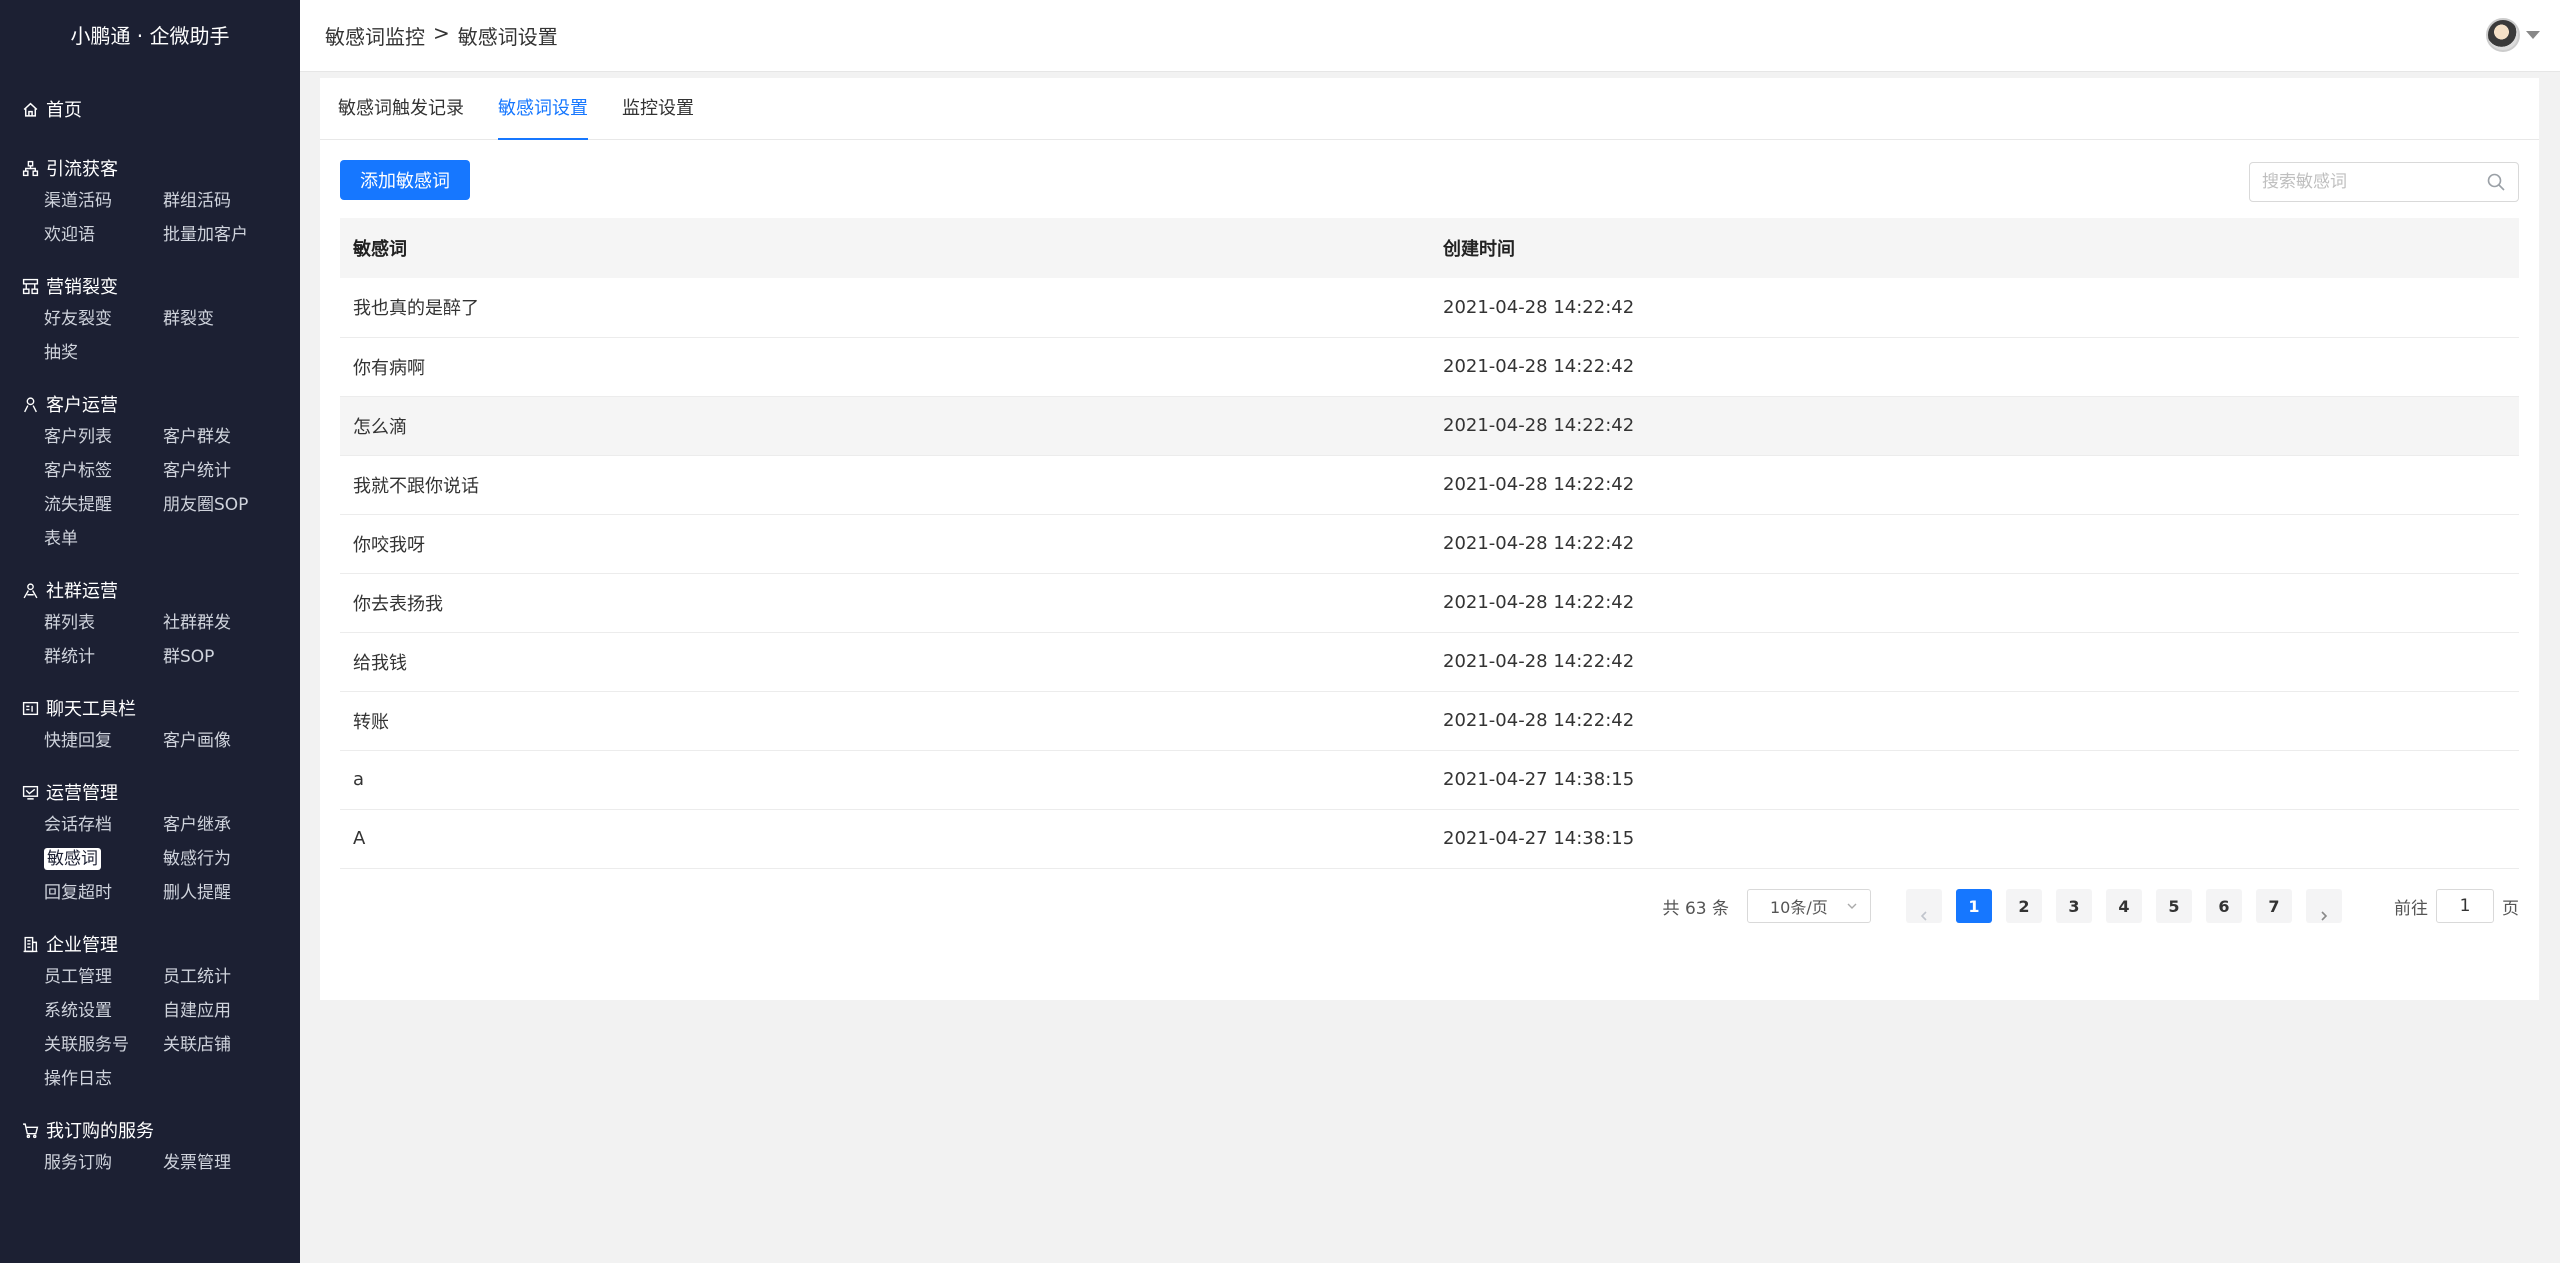  I want to click on page-number-button: 1, so click(1974, 906).